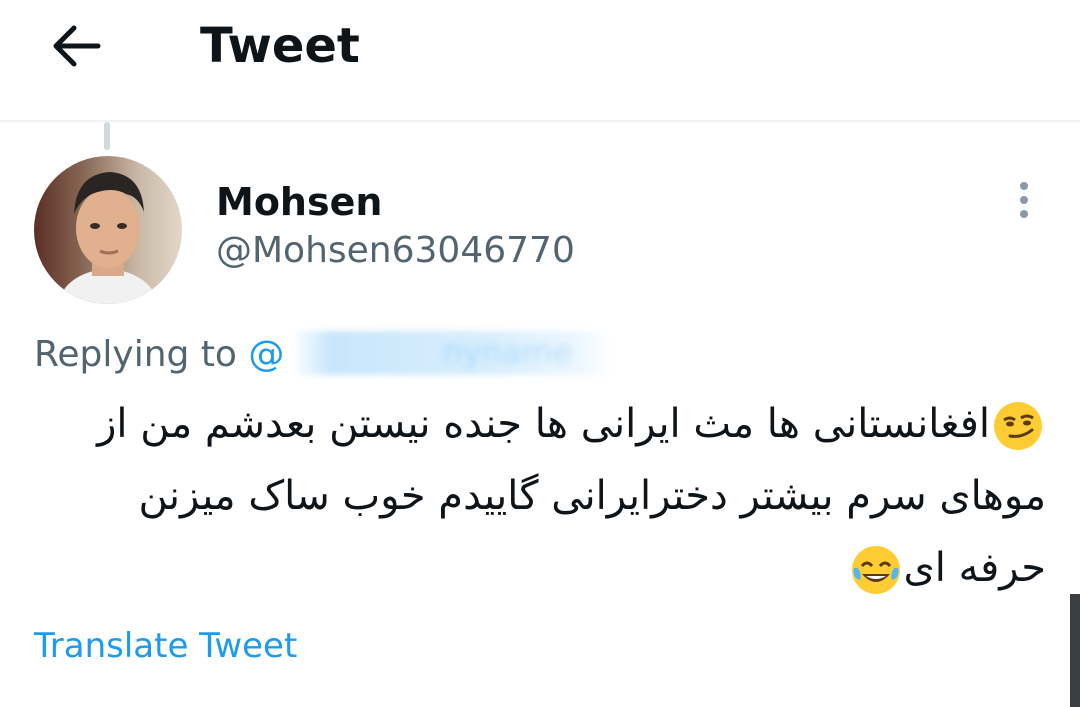 The width and height of the screenshot is (1080, 707). I want to click on avatar-photo, so click(108, 230).